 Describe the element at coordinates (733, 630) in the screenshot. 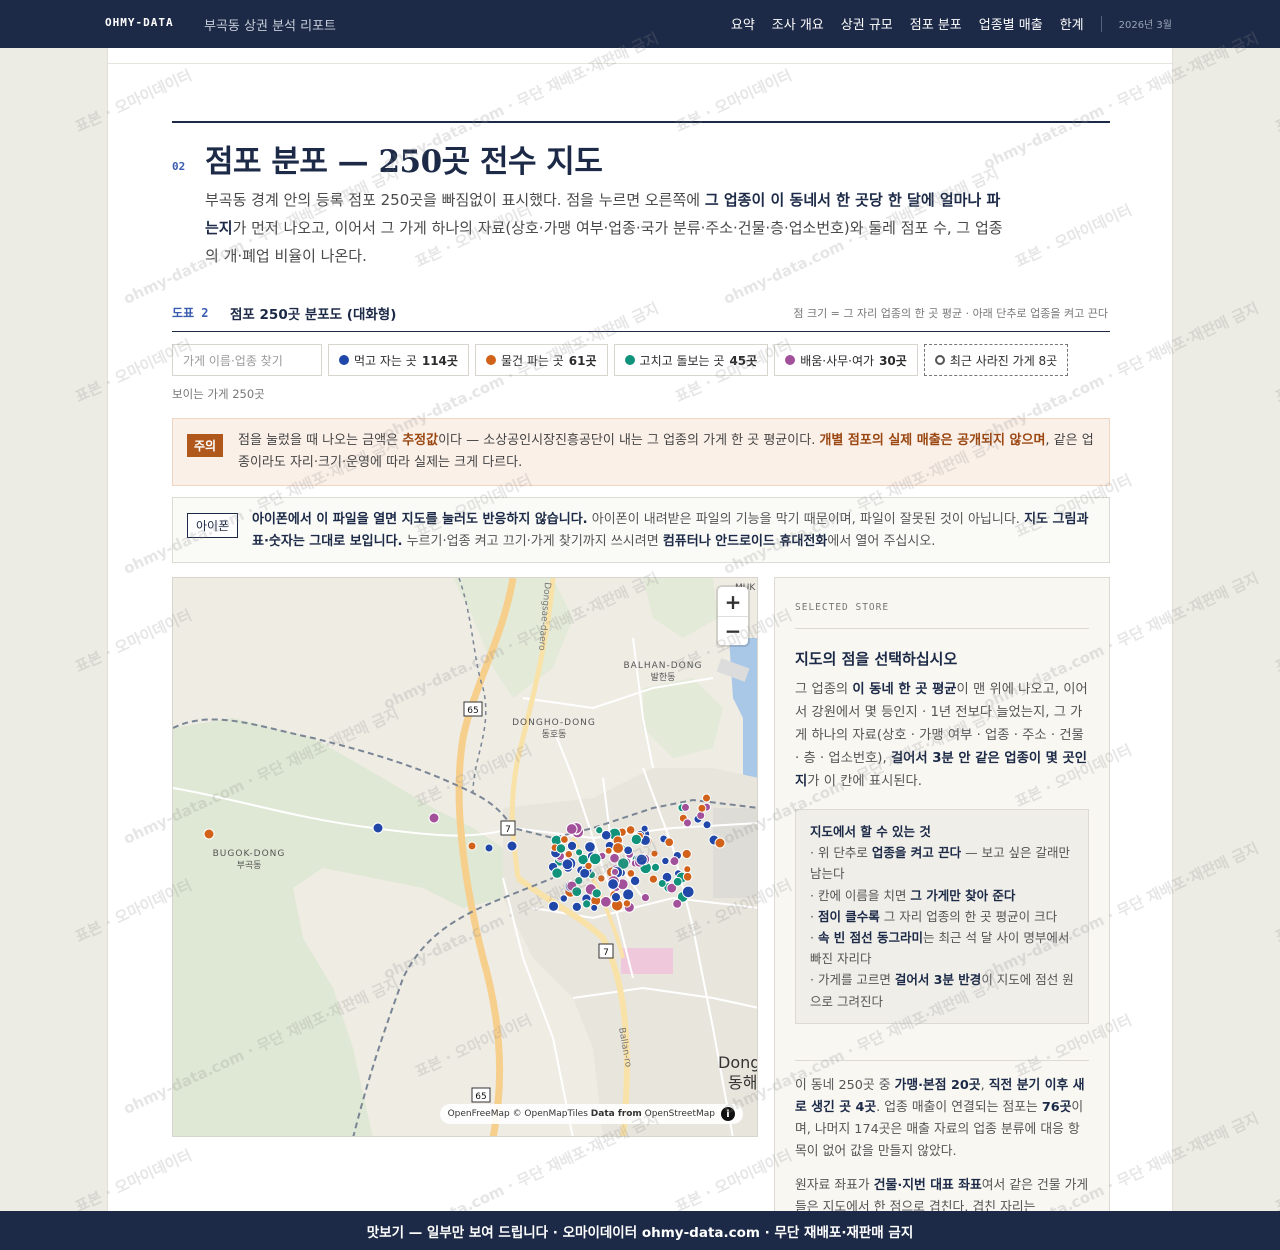

I see `zoom-out-button: −` at that location.